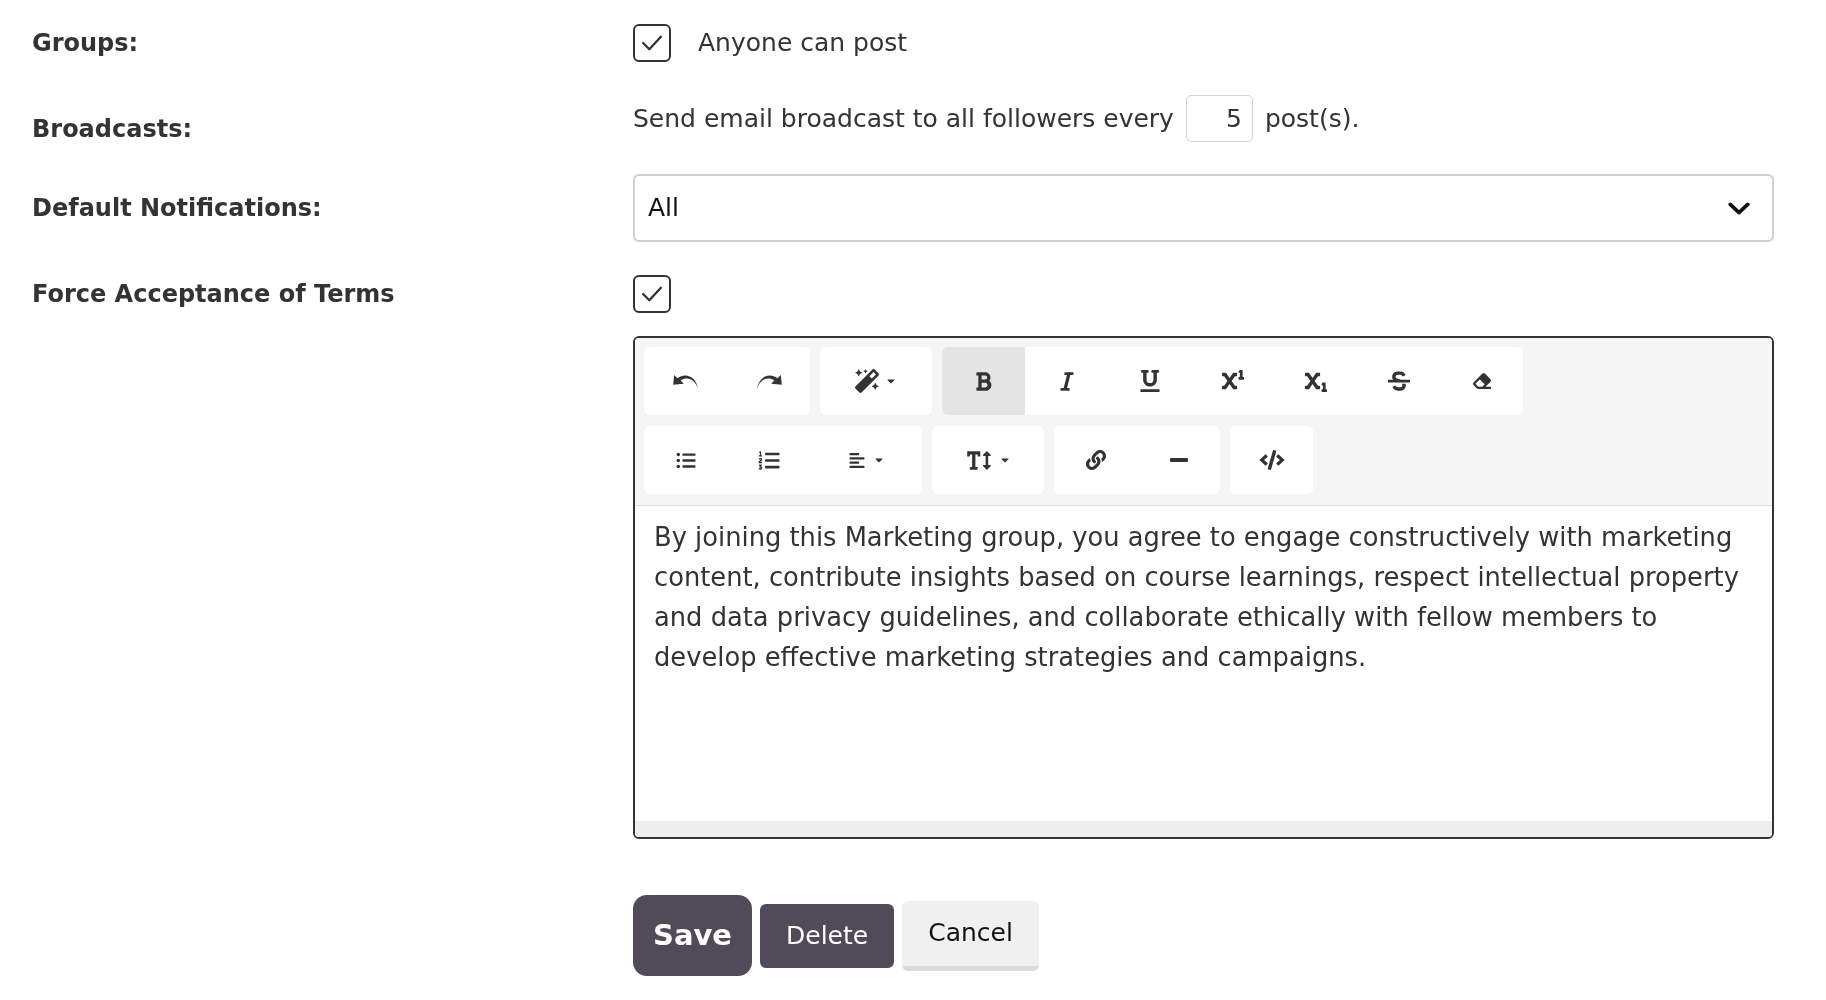  Describe the element at coordinates (1197, 597) in the screenshot. I see `editor-text: By joining this Marketing group, you agree to engage constructively with marketing content, contribute insights based on course learnings, respect intellectual property and data privacy guidelines, and collaborate ethically with fellow members to develop effective marketing strategies and campaigns.` at that location.